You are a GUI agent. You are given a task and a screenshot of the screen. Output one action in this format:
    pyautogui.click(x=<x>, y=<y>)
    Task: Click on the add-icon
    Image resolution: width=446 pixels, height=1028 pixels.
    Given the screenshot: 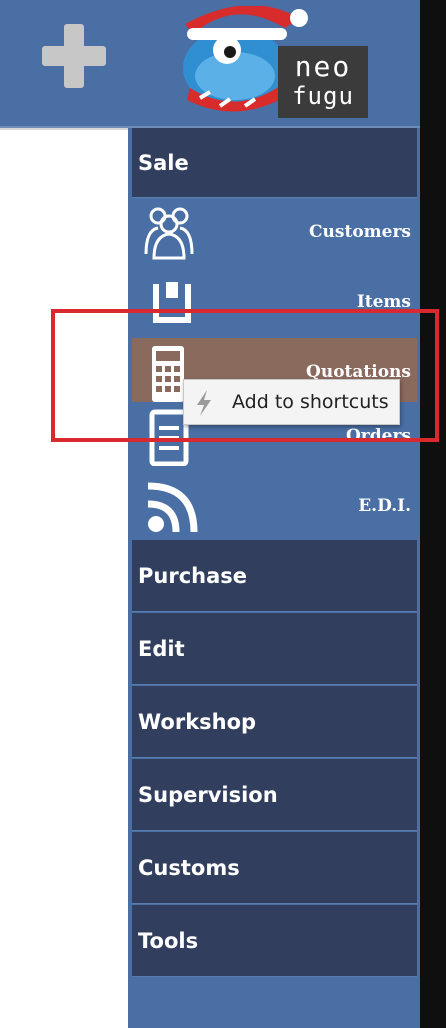 What is the action you would take?
    pyautogui.click(x=74, y=56)
    